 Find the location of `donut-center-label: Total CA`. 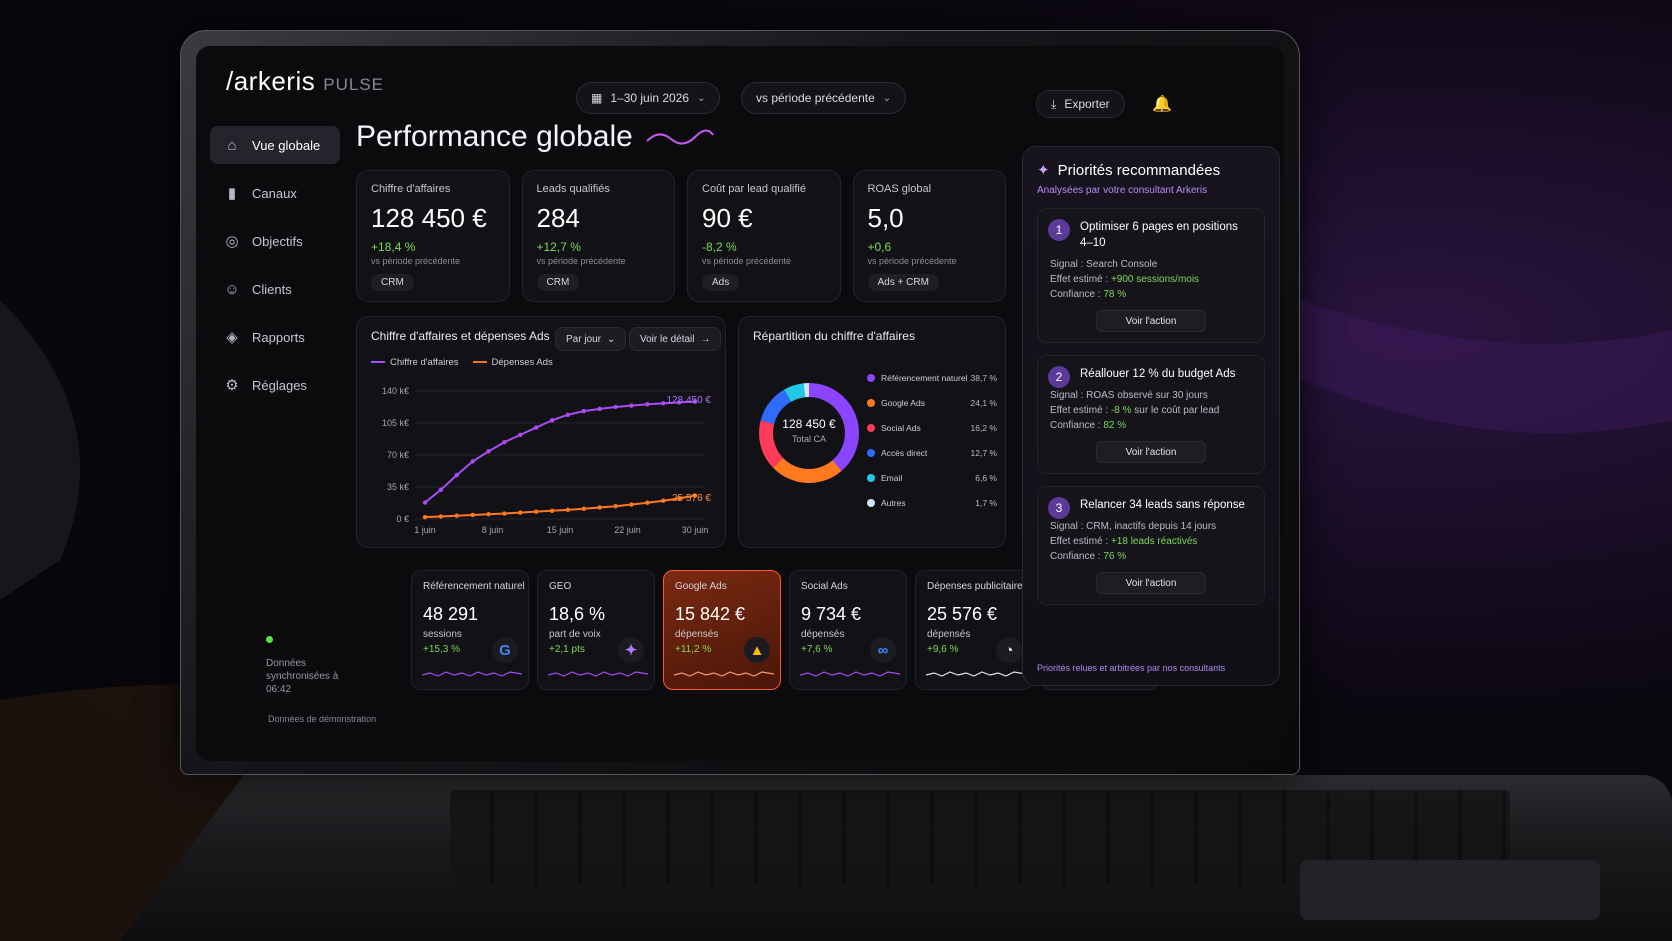

donut-center-label: Total CA is located at coordinates (808, 439).